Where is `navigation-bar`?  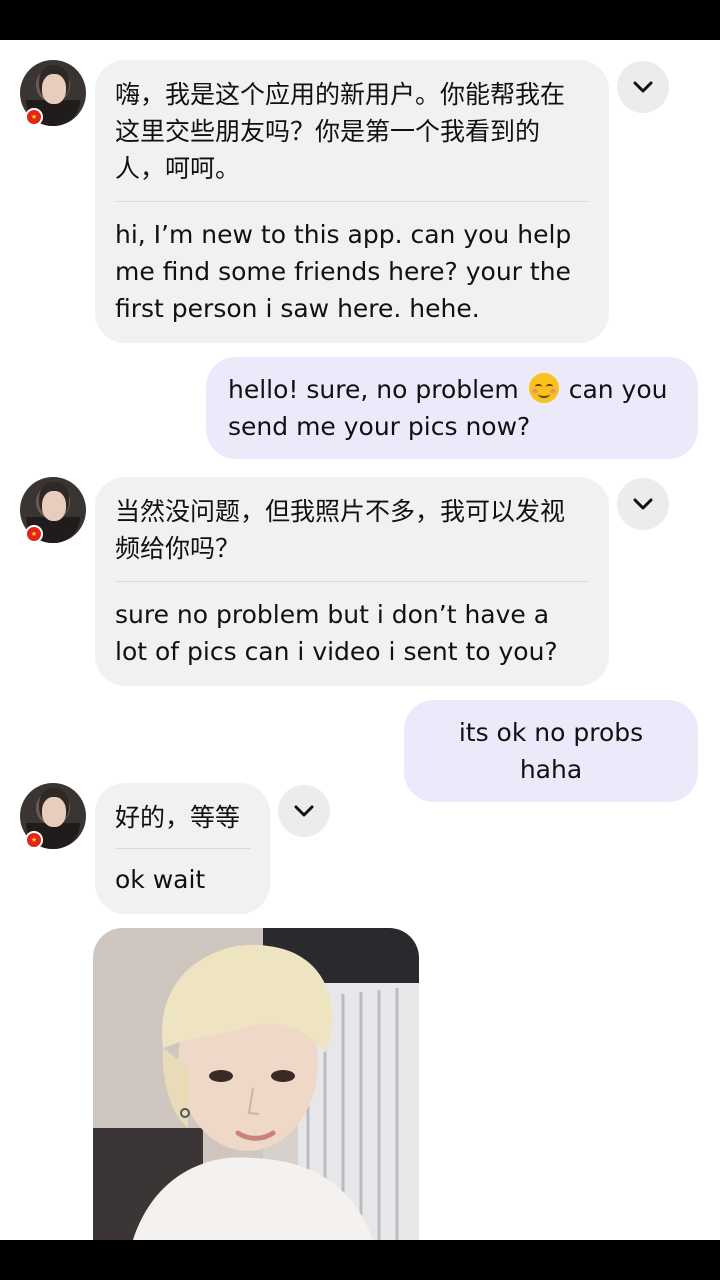 navigation-bar is located at coordinates (360, 1260).